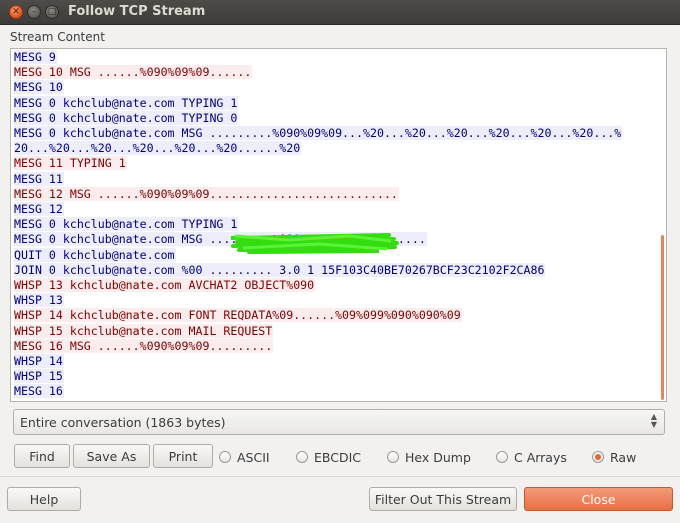 The width and height of the screenshot is (680, 523). I want to click on stream-line-text: WHSP 13, so click(39, 300).